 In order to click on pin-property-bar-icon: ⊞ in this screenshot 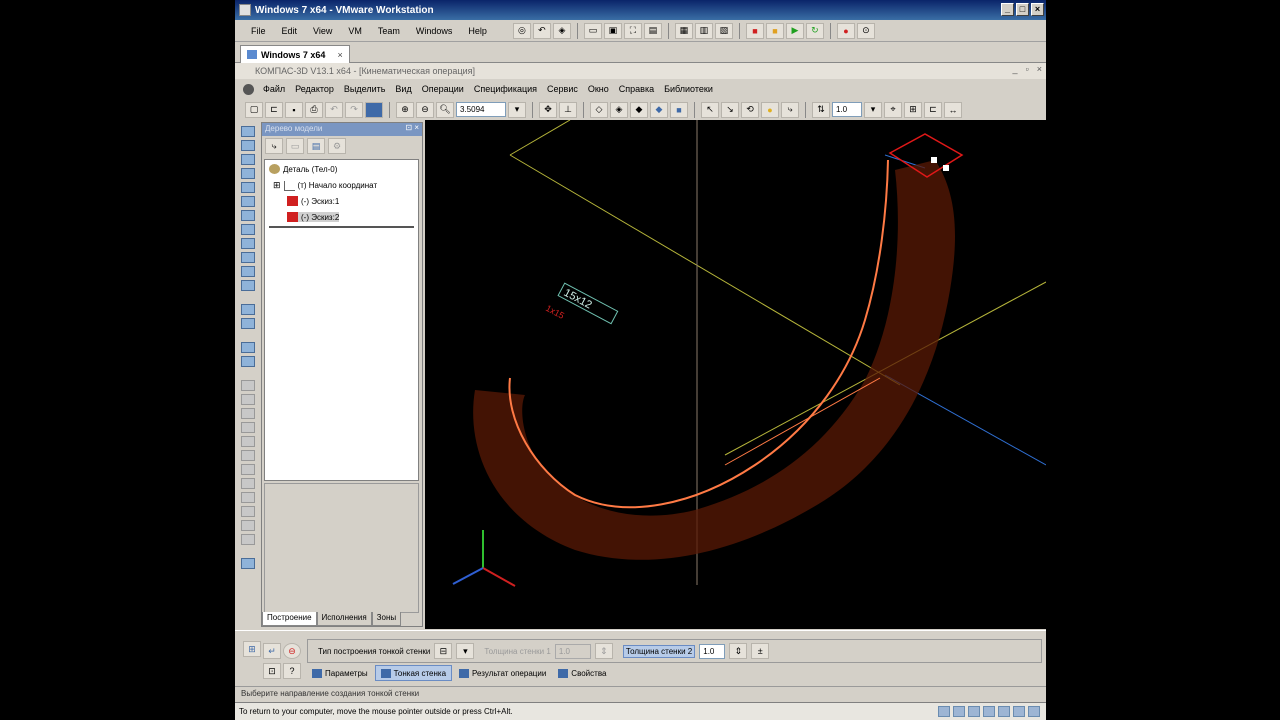, I will do `click(252, 649)`.